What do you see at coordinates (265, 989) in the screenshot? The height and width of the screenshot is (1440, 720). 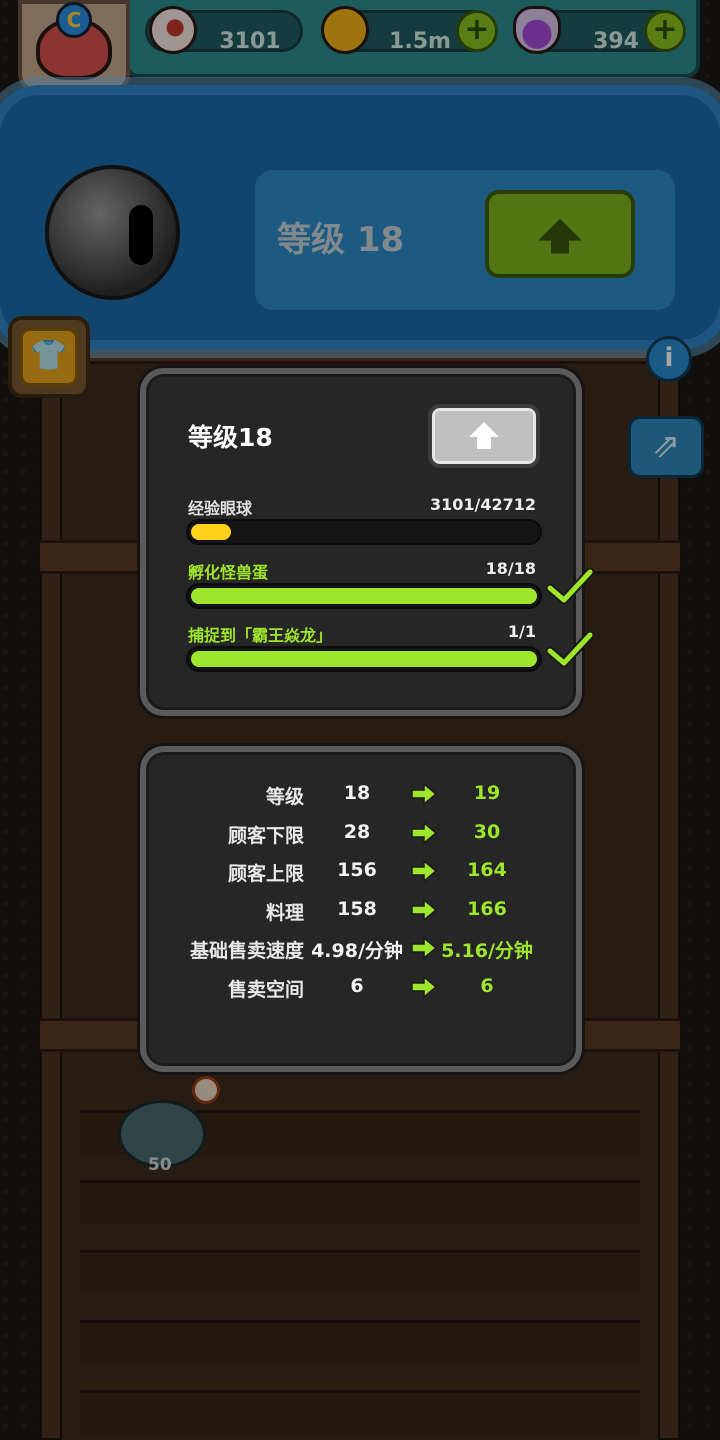 I see `stat-label: 售卖空间` at bounding box center [265, 989].